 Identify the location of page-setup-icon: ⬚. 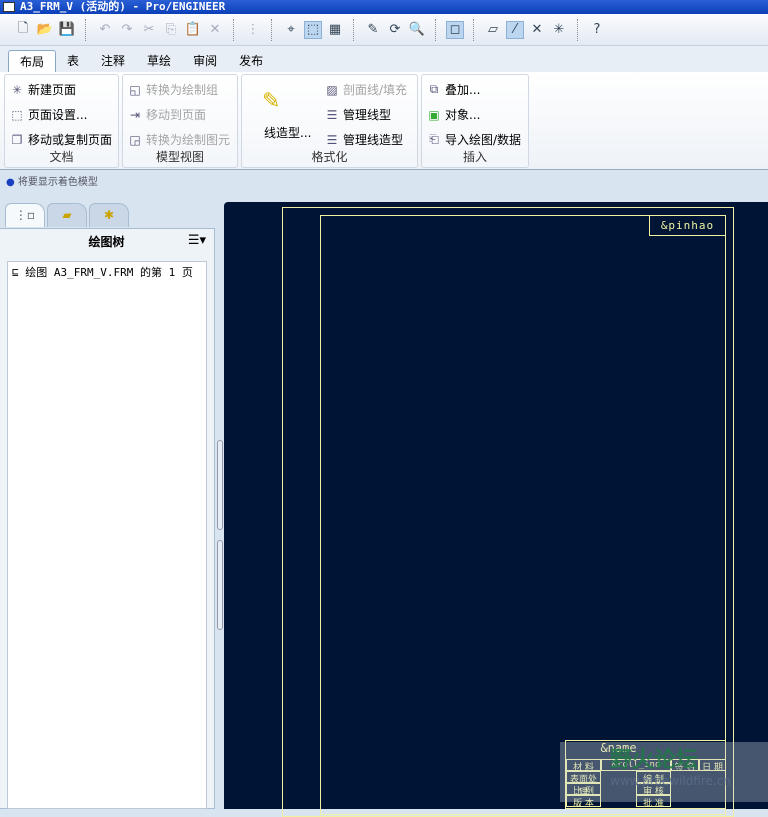
(17, 114).